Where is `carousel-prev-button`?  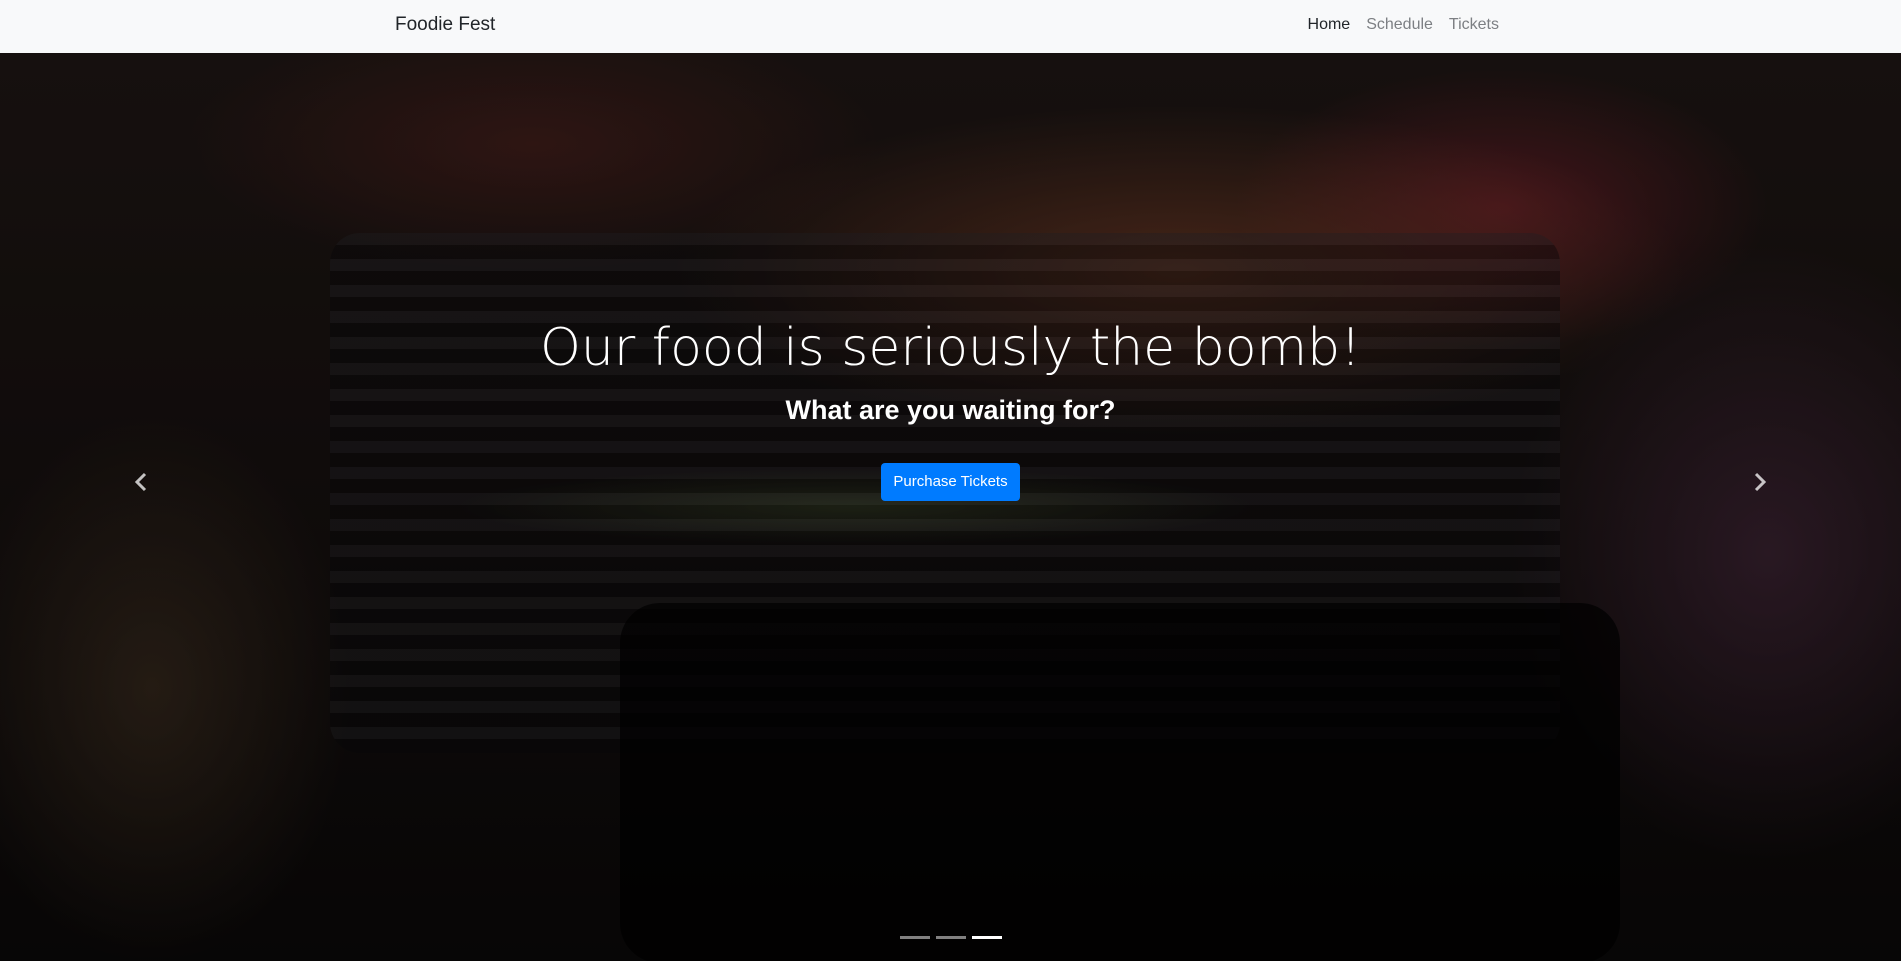
carousel-prev-button is located at coordinates (142, 482).